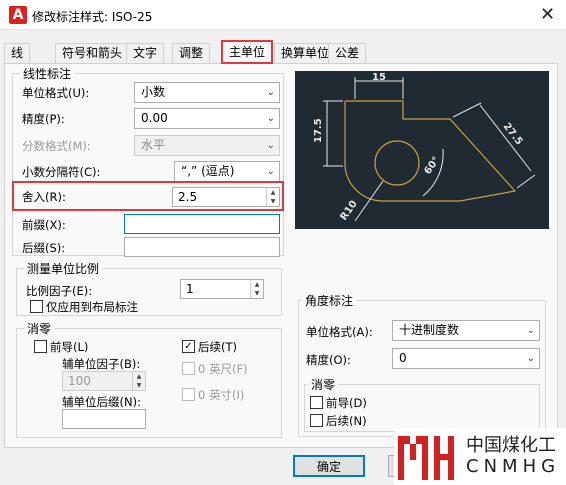  I want to click on fraction-format-select: 水平 ⌄, so click(207, 145).